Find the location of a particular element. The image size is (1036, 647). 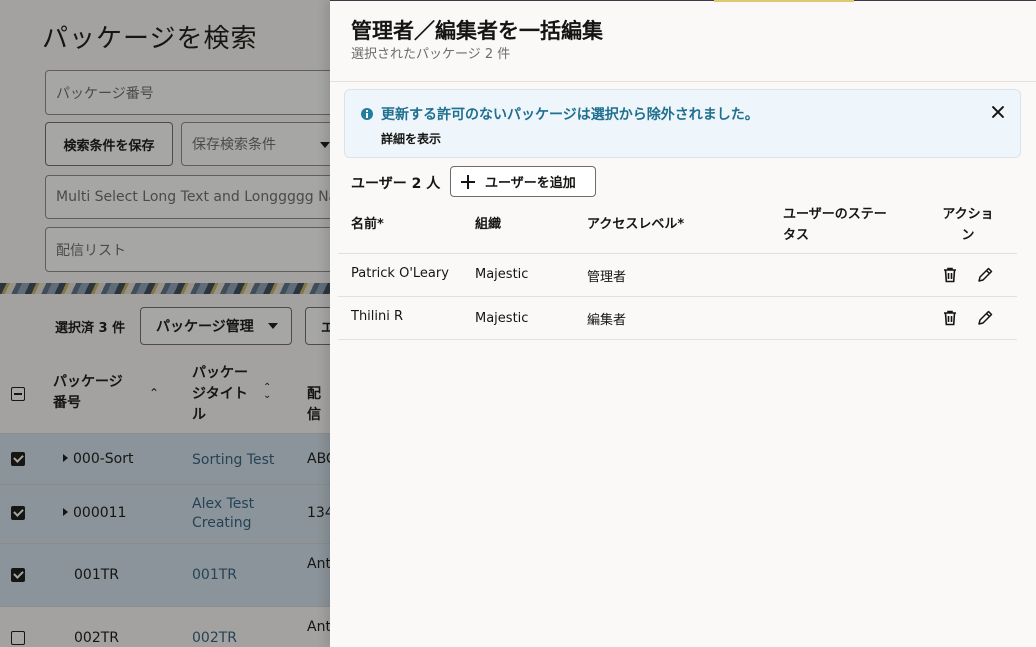

info-icon is located at coordinates (367, 114).